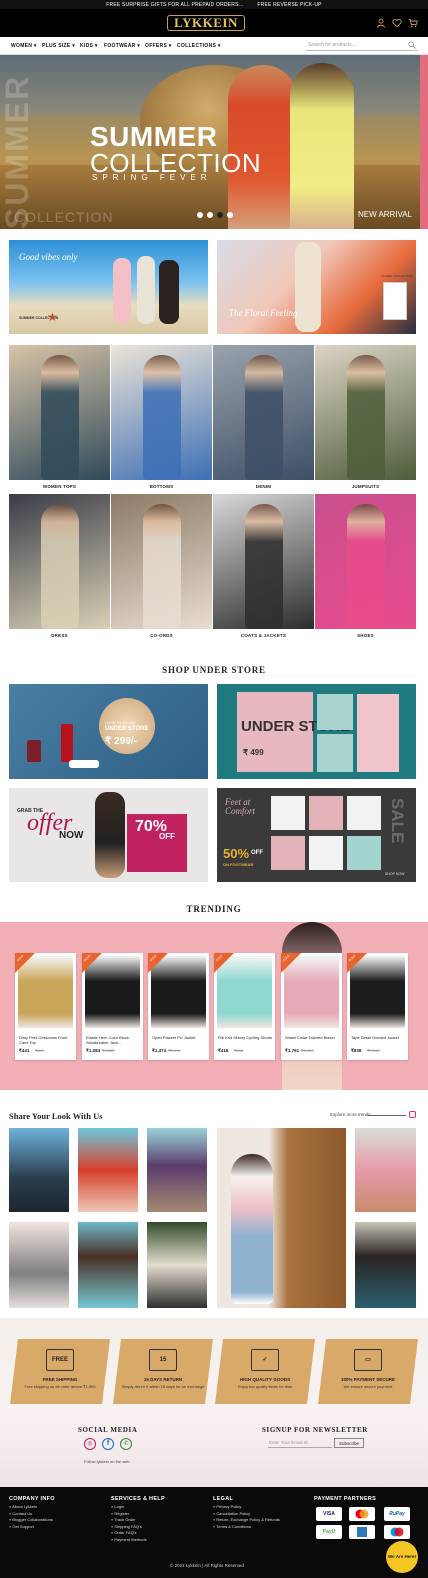  I want to click on category-label: DRESS, so click(59, 635).